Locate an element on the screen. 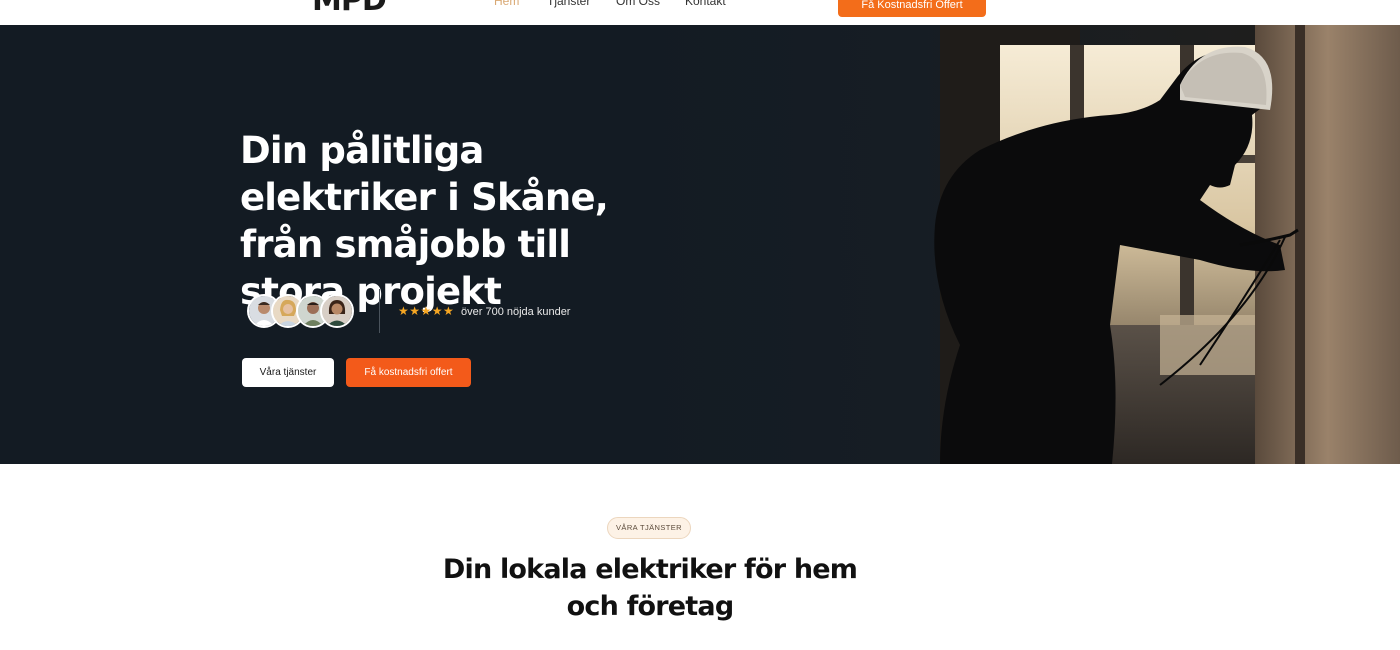  star-icon: ★★★★★ is located at coordinates (426, 311).